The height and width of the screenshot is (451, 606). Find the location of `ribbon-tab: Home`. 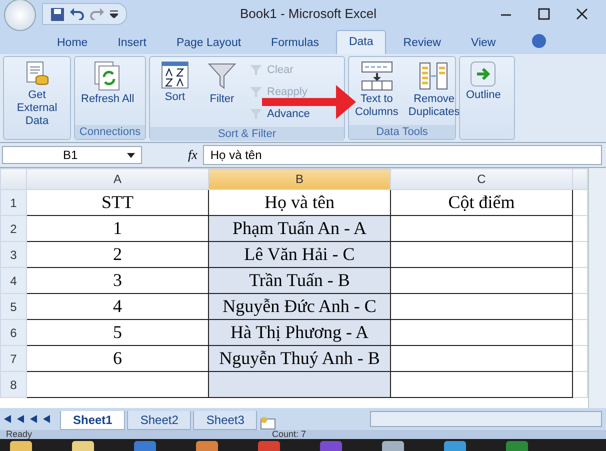

ribbon-tab: Home is located at coordinates (72, 42).